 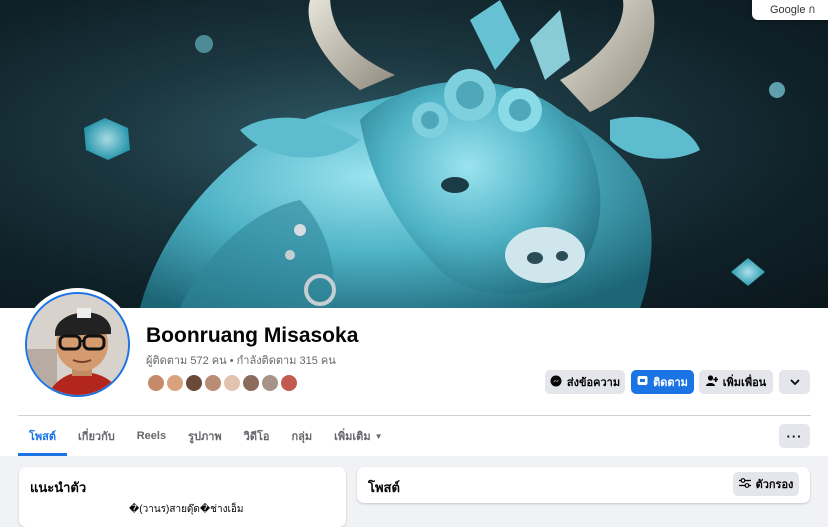 I want to click on mutual-friends, so click(x=222, y=383).